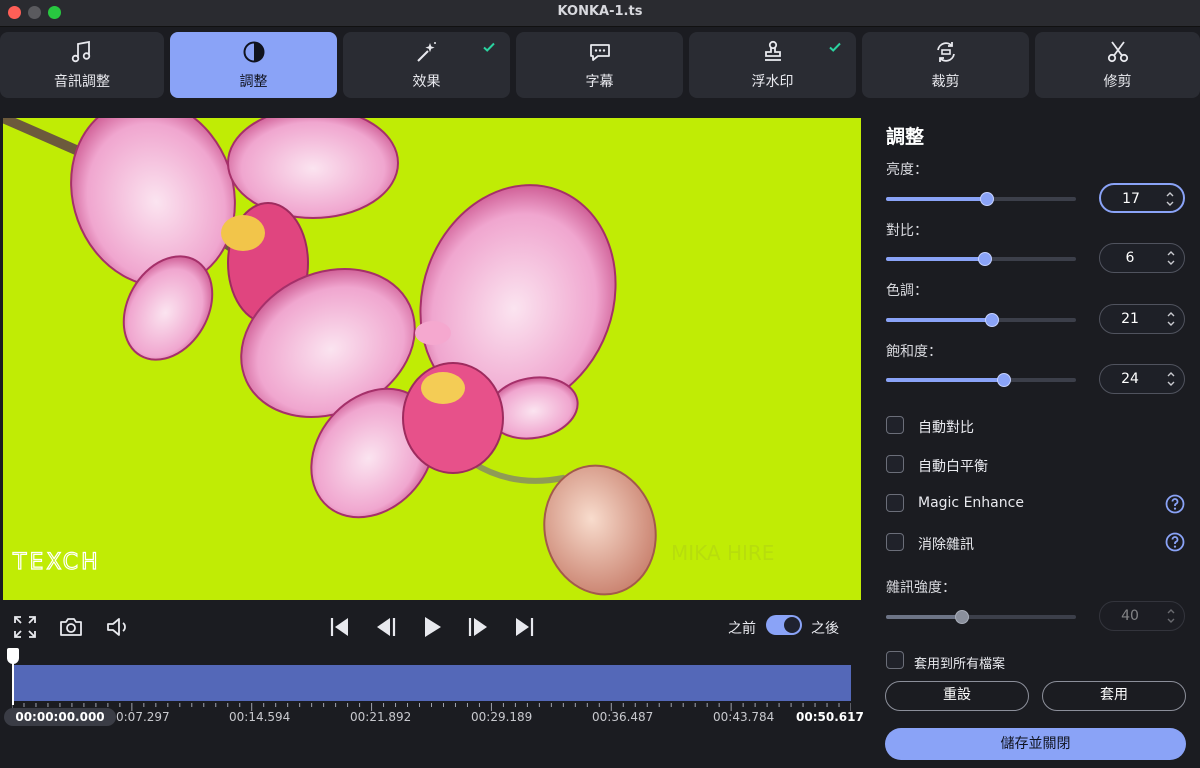 This screenshot has width=1200, height=768. What do you see at coordinates (1130, 616) in the screenshot?
I see `noise-strength-value: 40` at bounding box center [1130, 616].